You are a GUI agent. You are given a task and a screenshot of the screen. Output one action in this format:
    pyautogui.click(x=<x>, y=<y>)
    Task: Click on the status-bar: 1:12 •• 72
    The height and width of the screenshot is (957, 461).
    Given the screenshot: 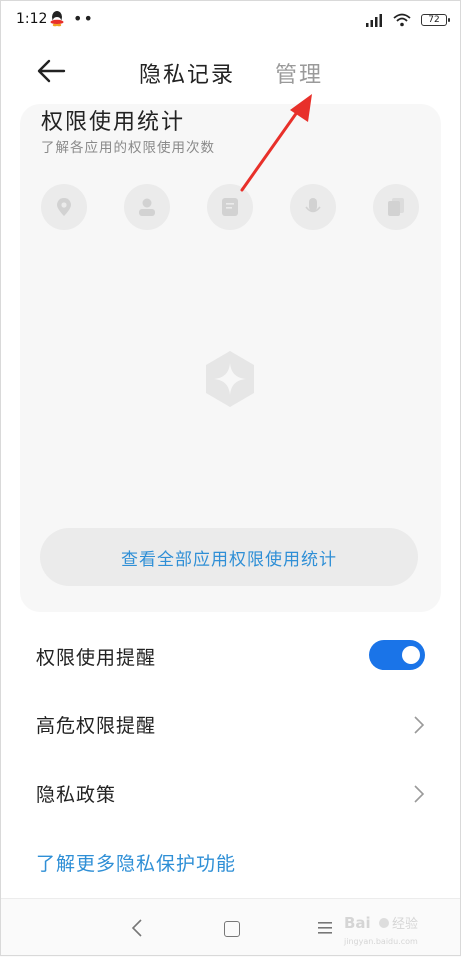 What is the action you would take?
    pyautogui.click(x=230, y=20)
    